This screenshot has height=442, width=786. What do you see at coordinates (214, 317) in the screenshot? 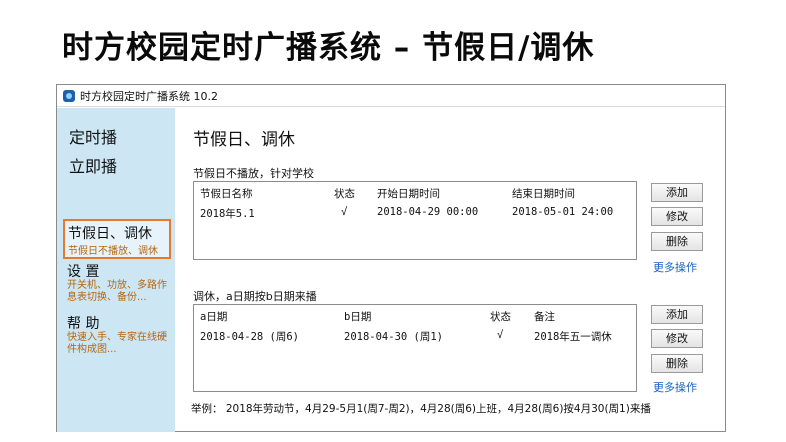
I see `column-header-a-date: a日期` at bounding box center [214, 317].